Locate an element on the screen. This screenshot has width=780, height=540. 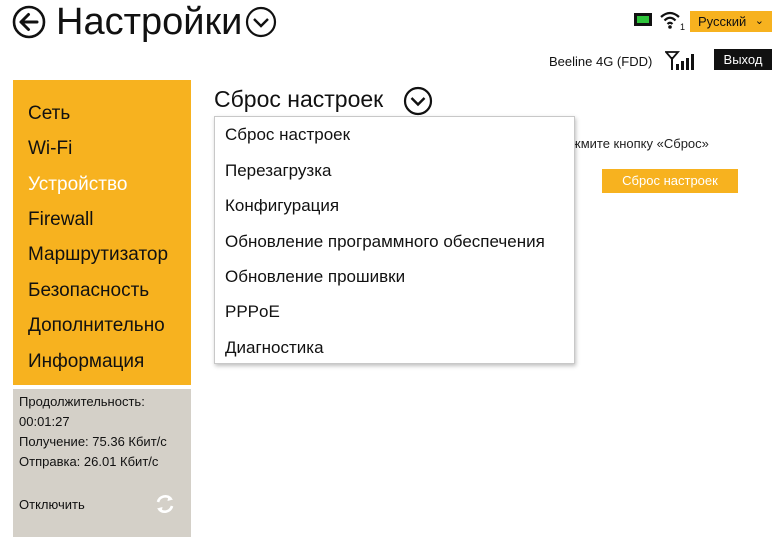
disconnect-link: Отключить is located at coordinates (52, 505).